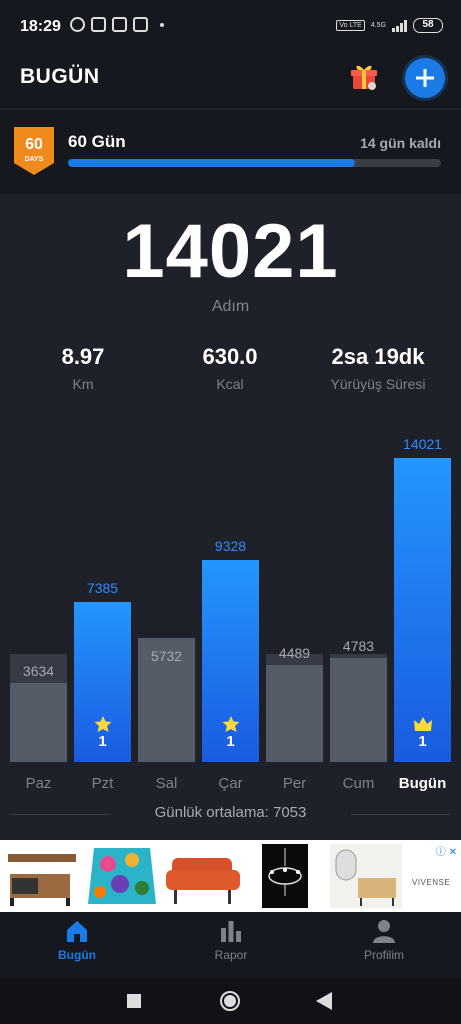 The image size is (461, 1024). I want to click on volte-icon: Vo LTE, so click(350, 25).